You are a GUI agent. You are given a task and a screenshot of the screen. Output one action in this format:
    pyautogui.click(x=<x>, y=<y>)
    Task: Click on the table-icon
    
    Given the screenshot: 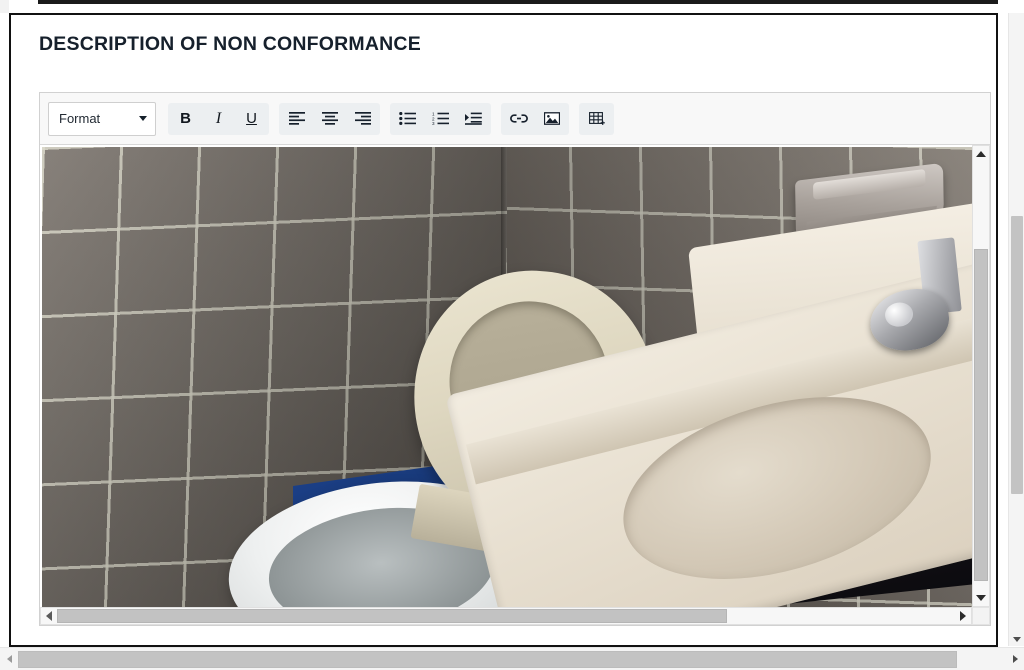 What is the action you would take?
    pyautogui.click(x=596, y=118)
    